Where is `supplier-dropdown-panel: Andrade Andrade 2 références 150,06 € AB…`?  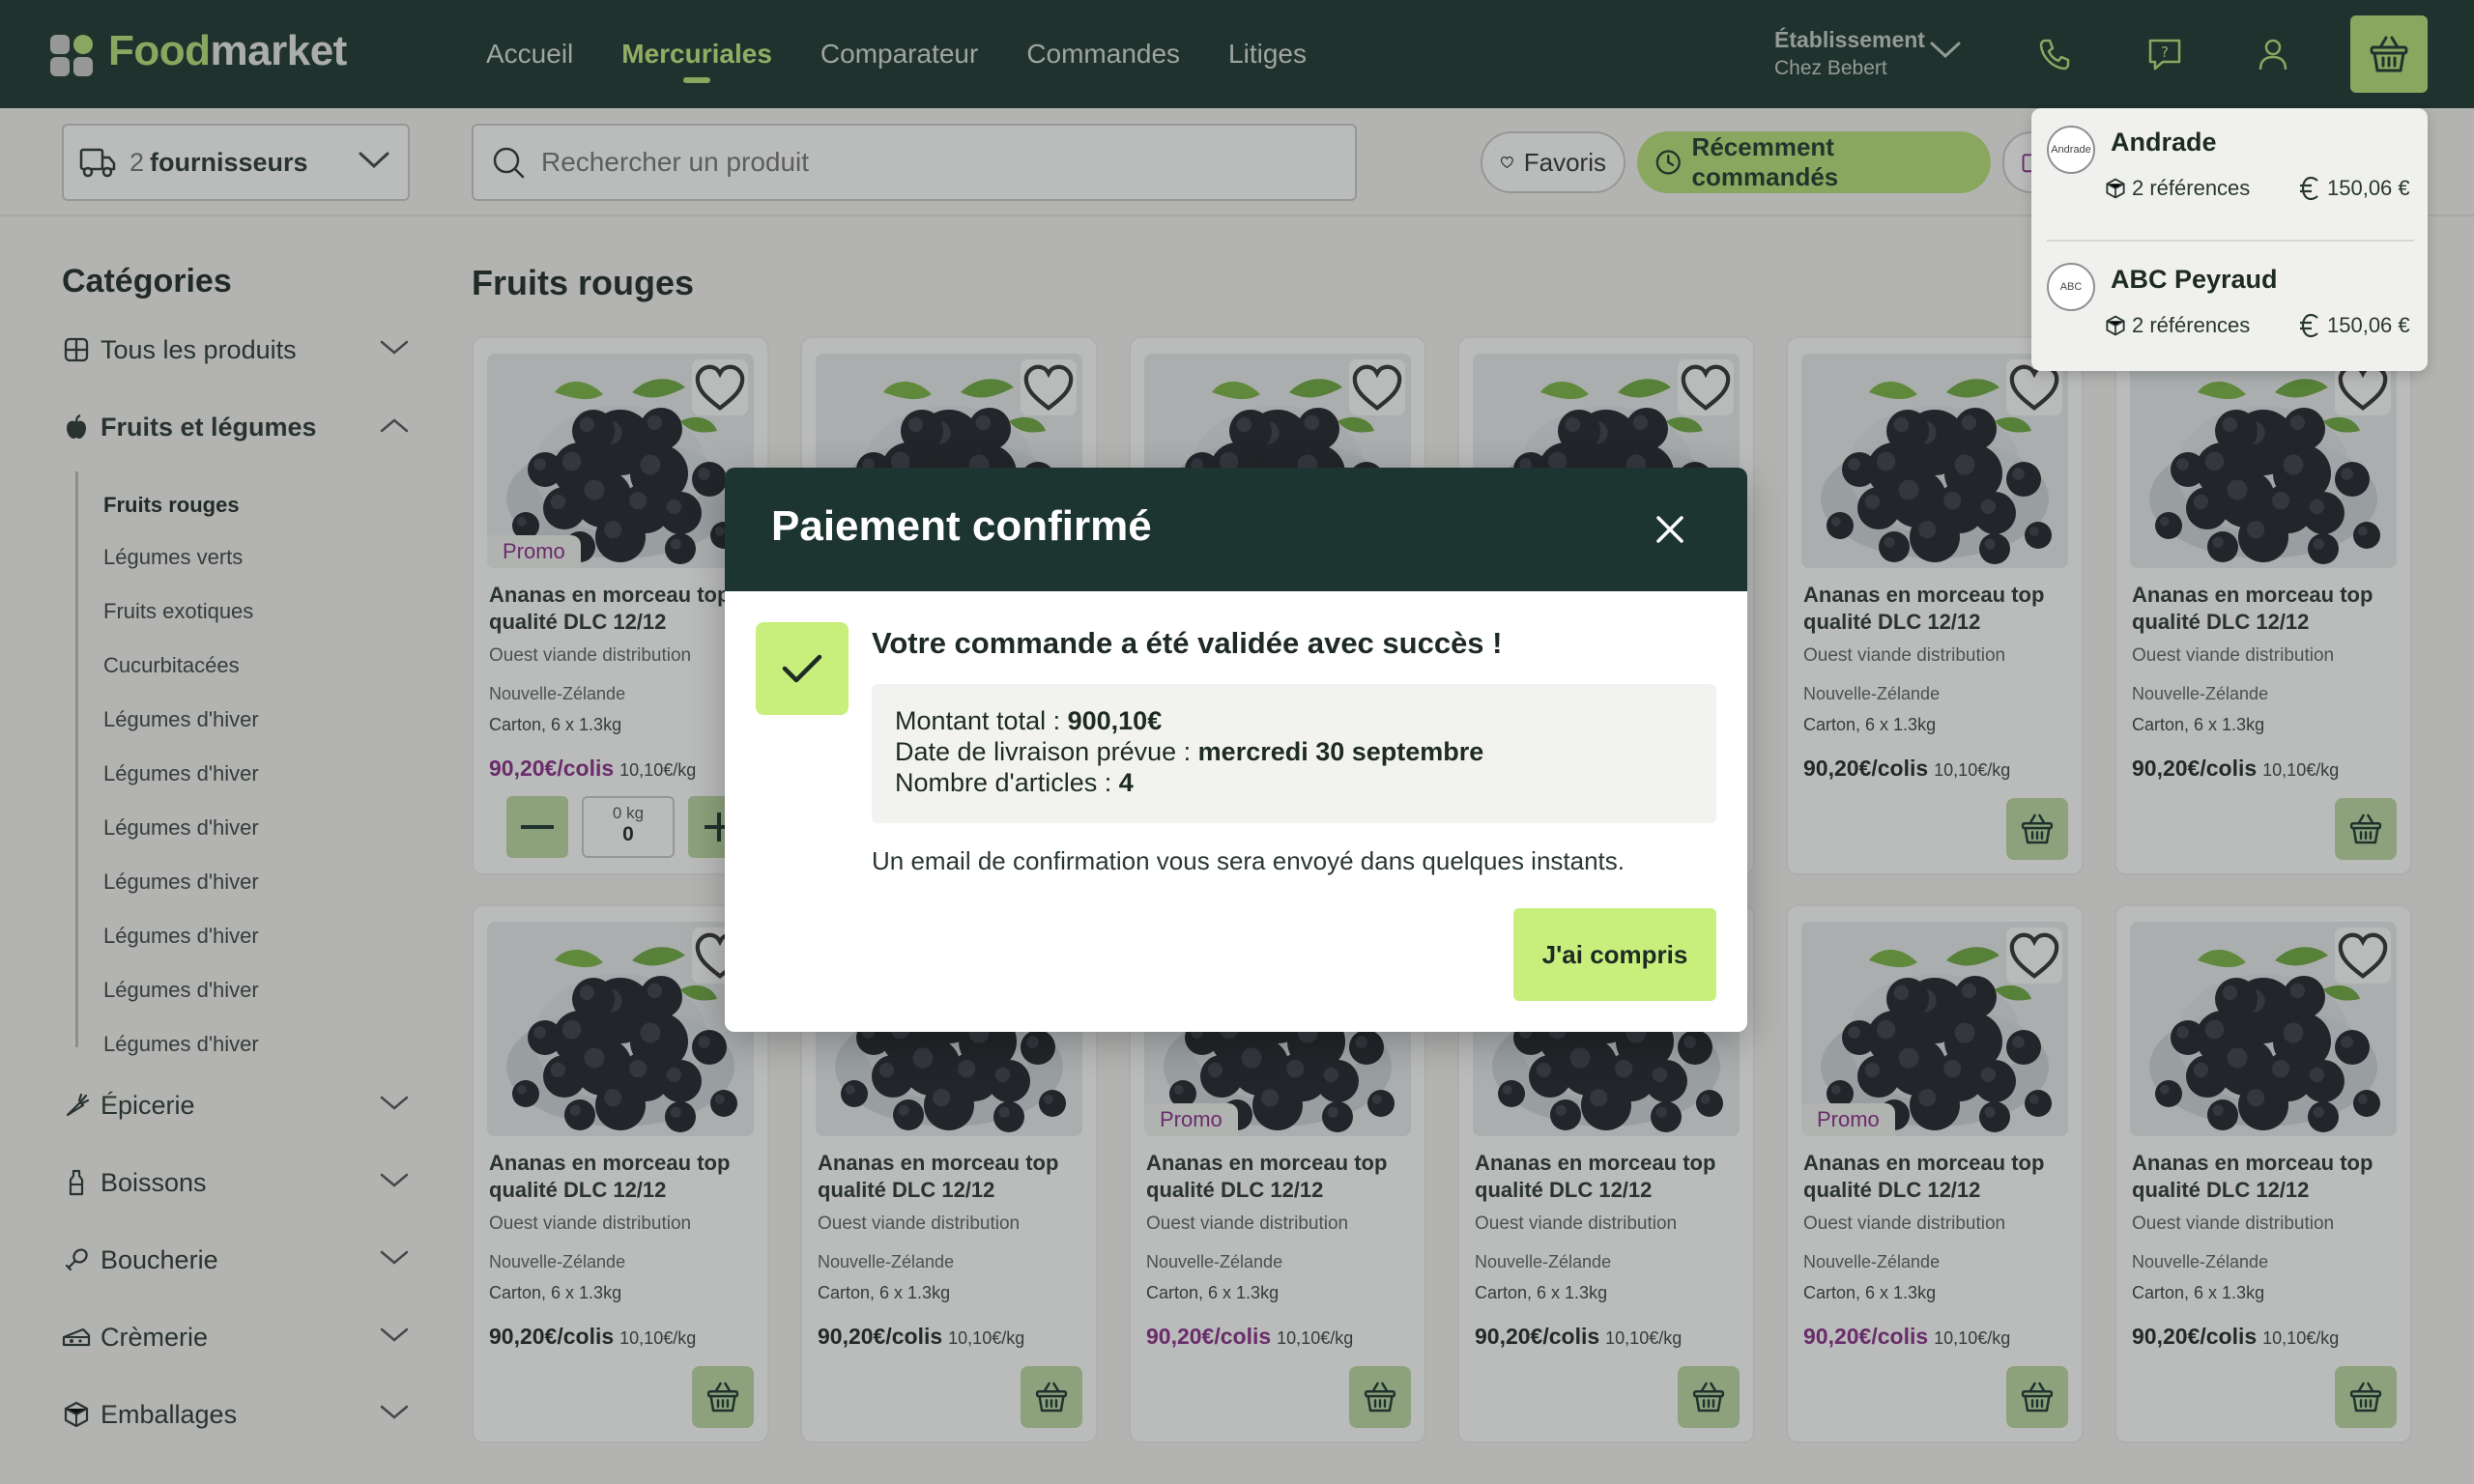
supplier-dropdown-panel: Andrade Andrade 2 références 150,06 € AB… is located at coordinates (2229, 240).